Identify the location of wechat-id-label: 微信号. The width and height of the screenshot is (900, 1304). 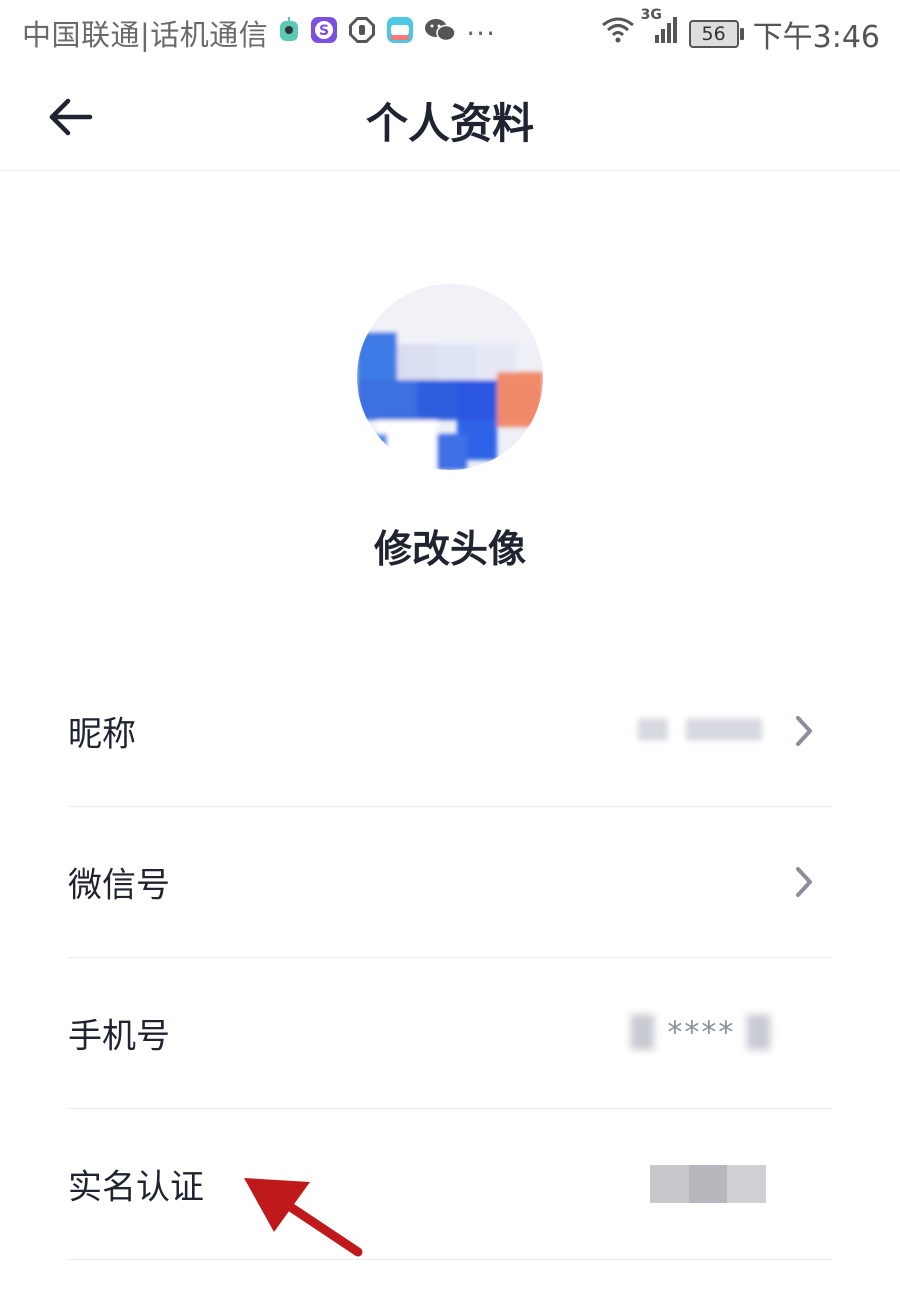
(119, 885).